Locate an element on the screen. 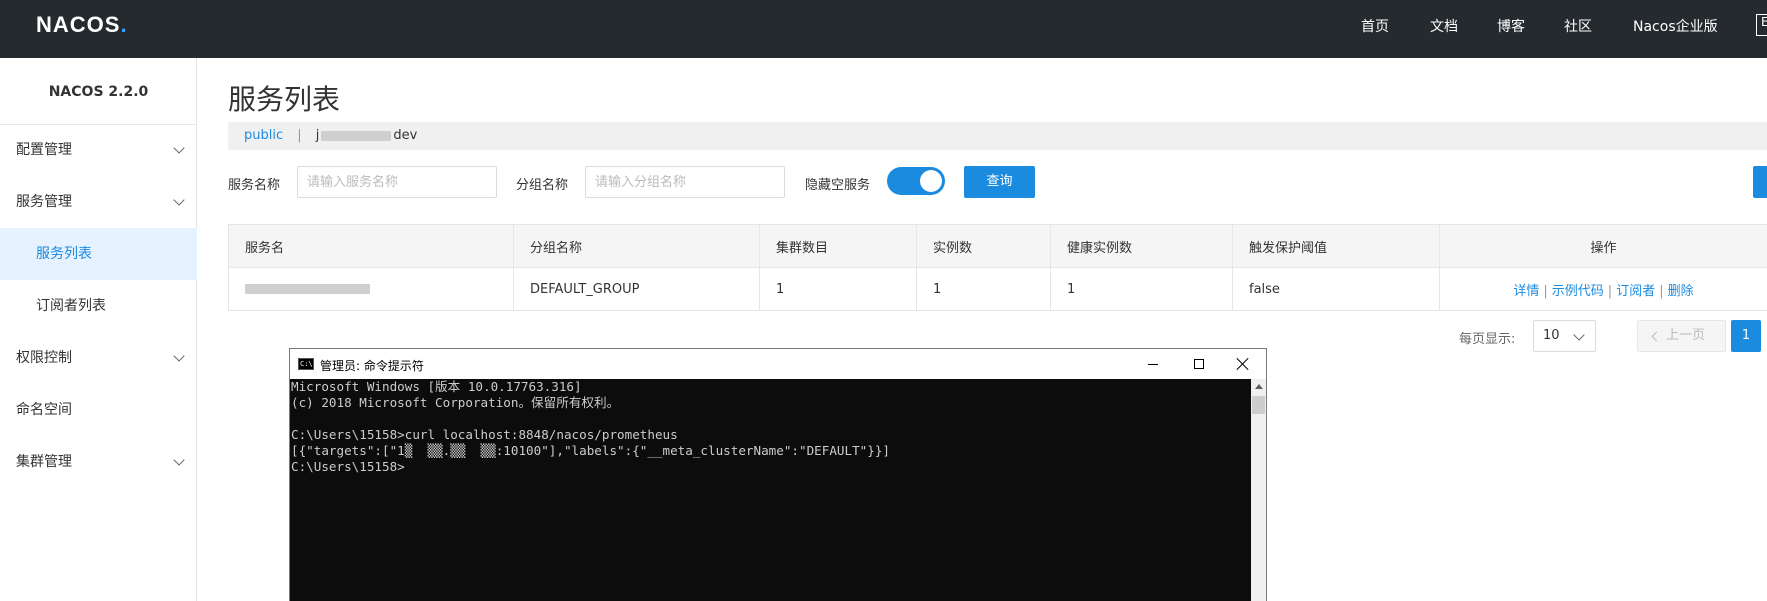  col-cluster-count: 集群数目 is located at coordinates (838, 246).